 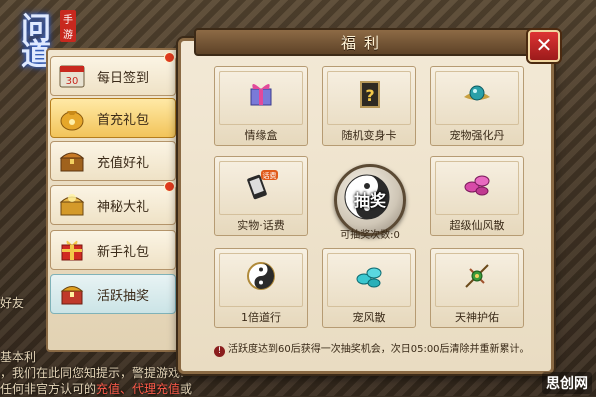 I want to click on menu-item-recharge-gift: 充值好礼, so click(x=113, y=161).